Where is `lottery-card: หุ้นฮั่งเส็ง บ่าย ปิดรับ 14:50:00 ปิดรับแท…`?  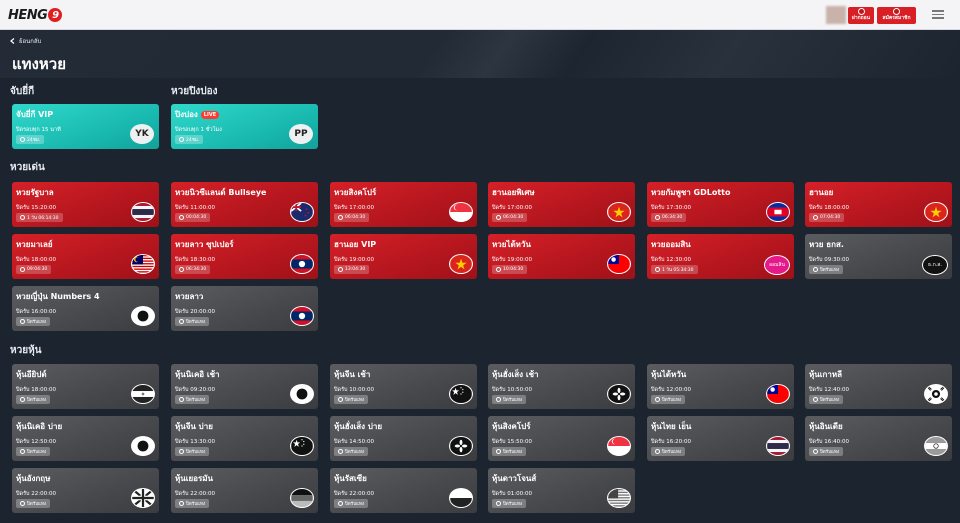 lottery-card: หุ้นฮั่งเส็ง บ่าย ปิดรับ 14:50:00 ปิดรับแท… is located at coordinates (403, 438).